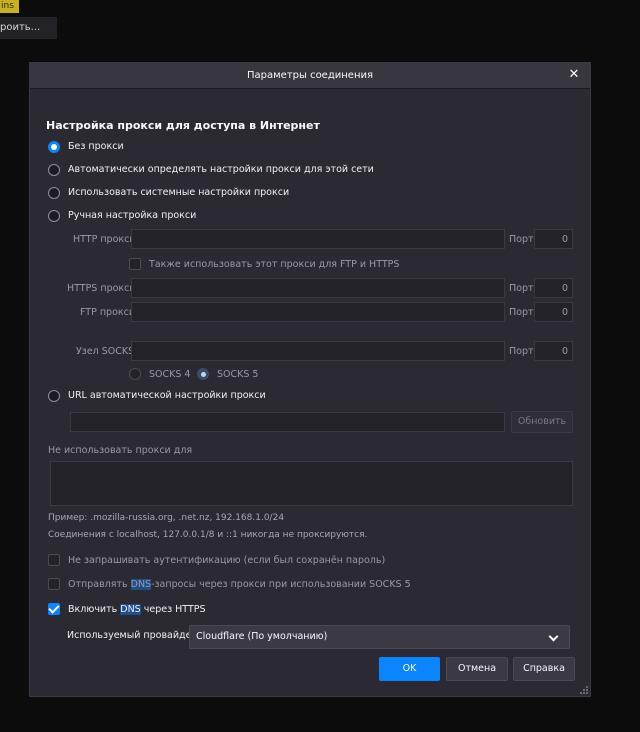 This screenshot has width=640, height=732. Describe the element at coordinates (238, 374) in the screenshot. I see `radio-socks5-label: SOCKS 5` at that location.